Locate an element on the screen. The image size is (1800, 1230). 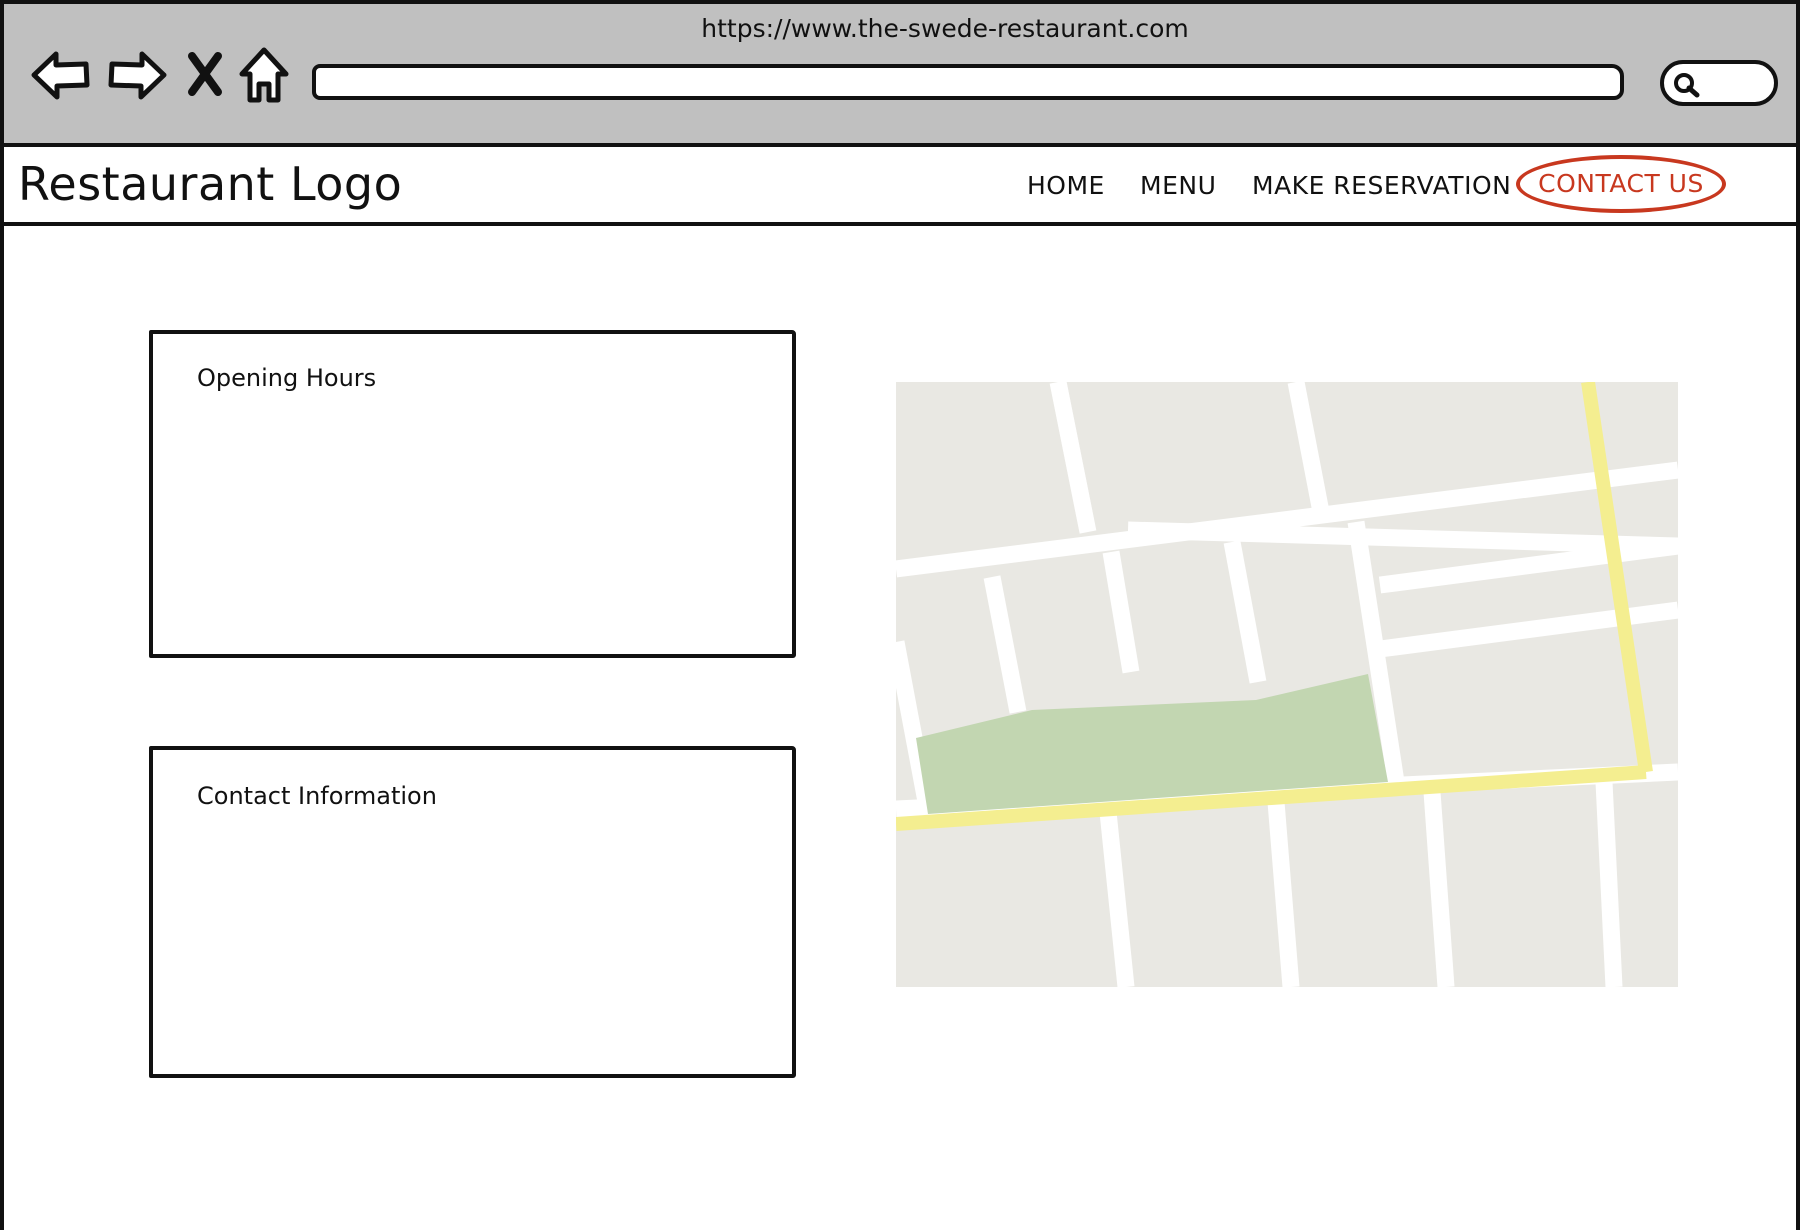
nav-menu: MENU is located at coordinates (1178, 185).